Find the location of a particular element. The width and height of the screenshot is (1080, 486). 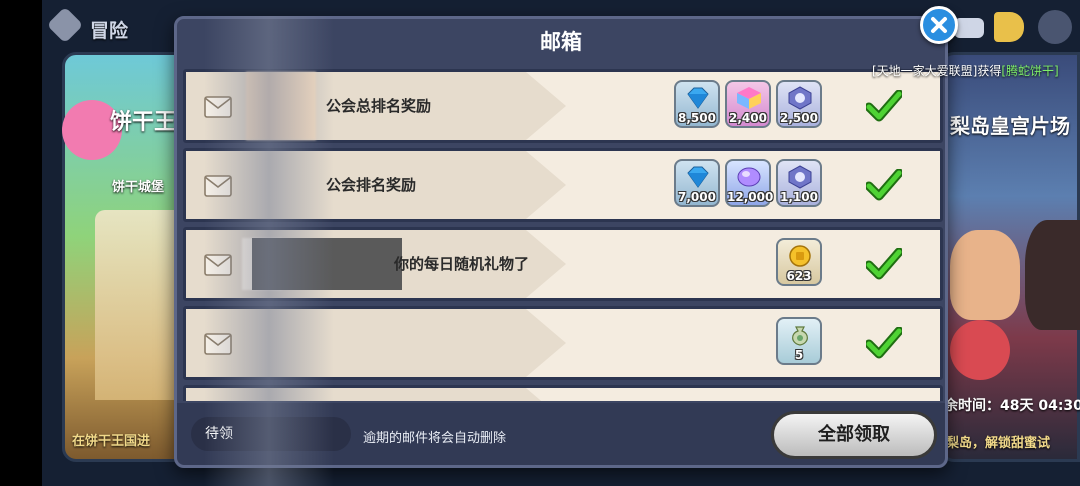

mail-title: 公会总排名奖励 is located at coordinates (379, 106).